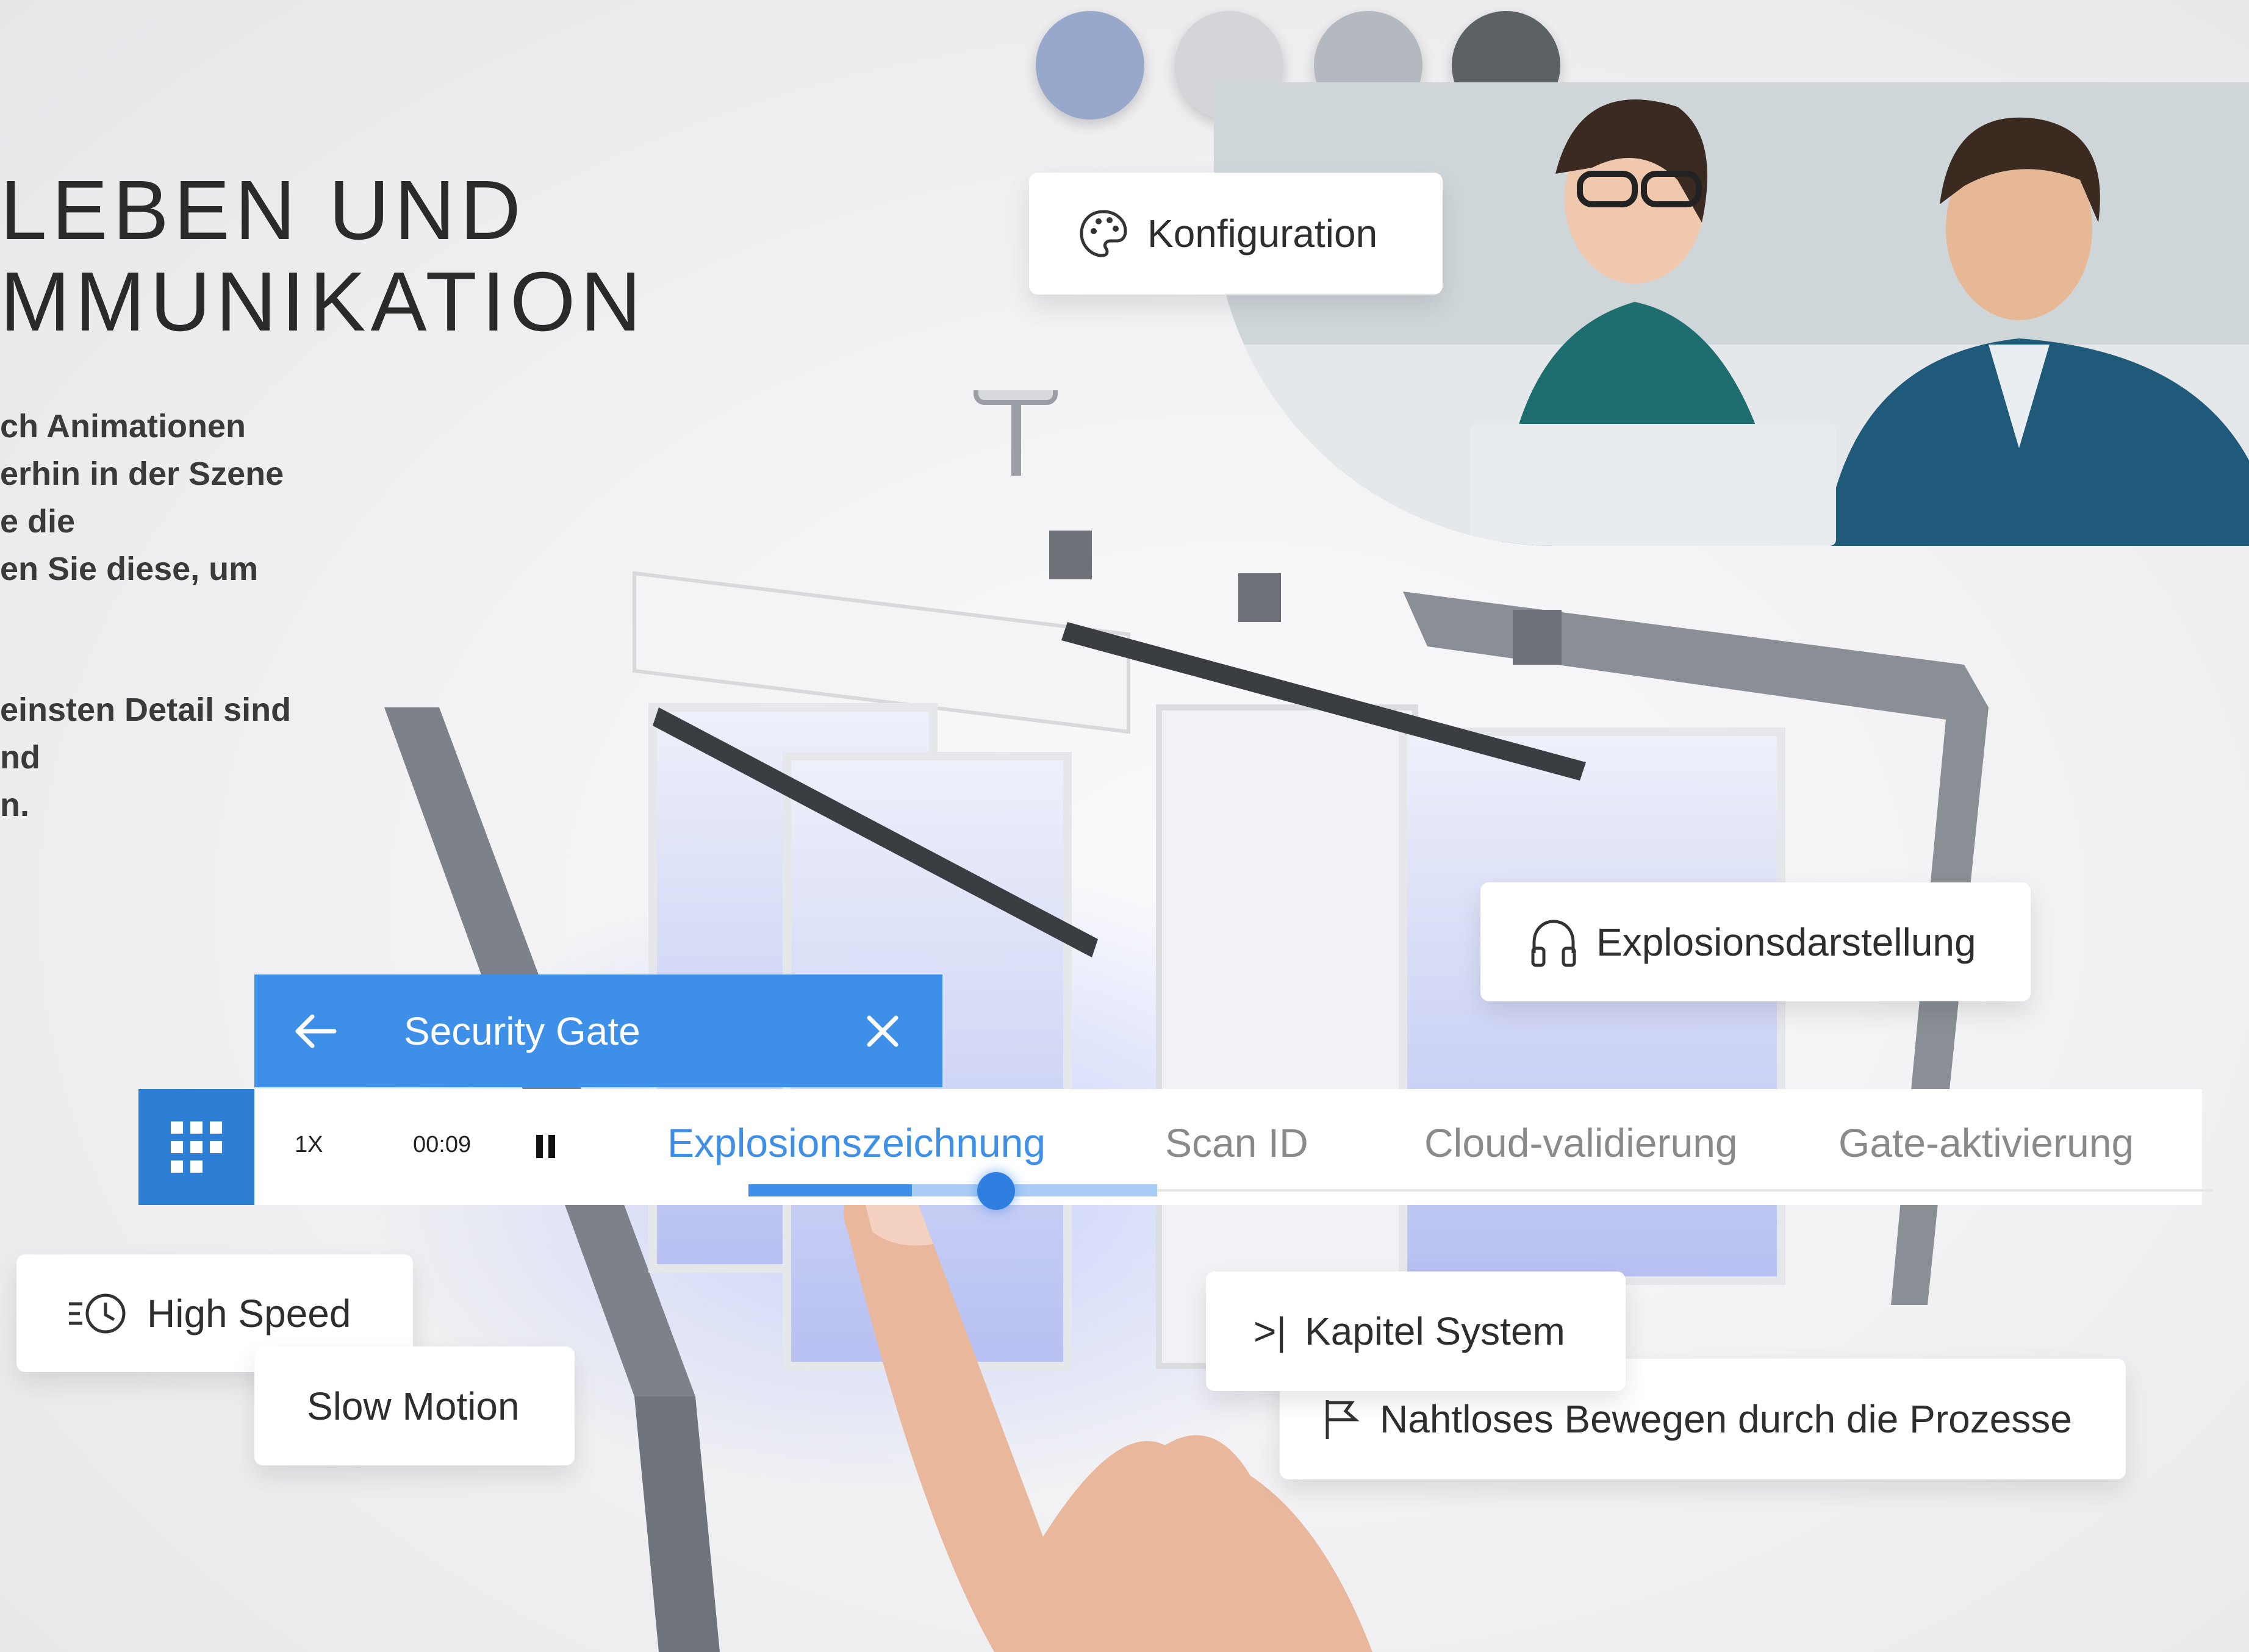  I want to click on player-title: Security Gate, so click(522, 1031).